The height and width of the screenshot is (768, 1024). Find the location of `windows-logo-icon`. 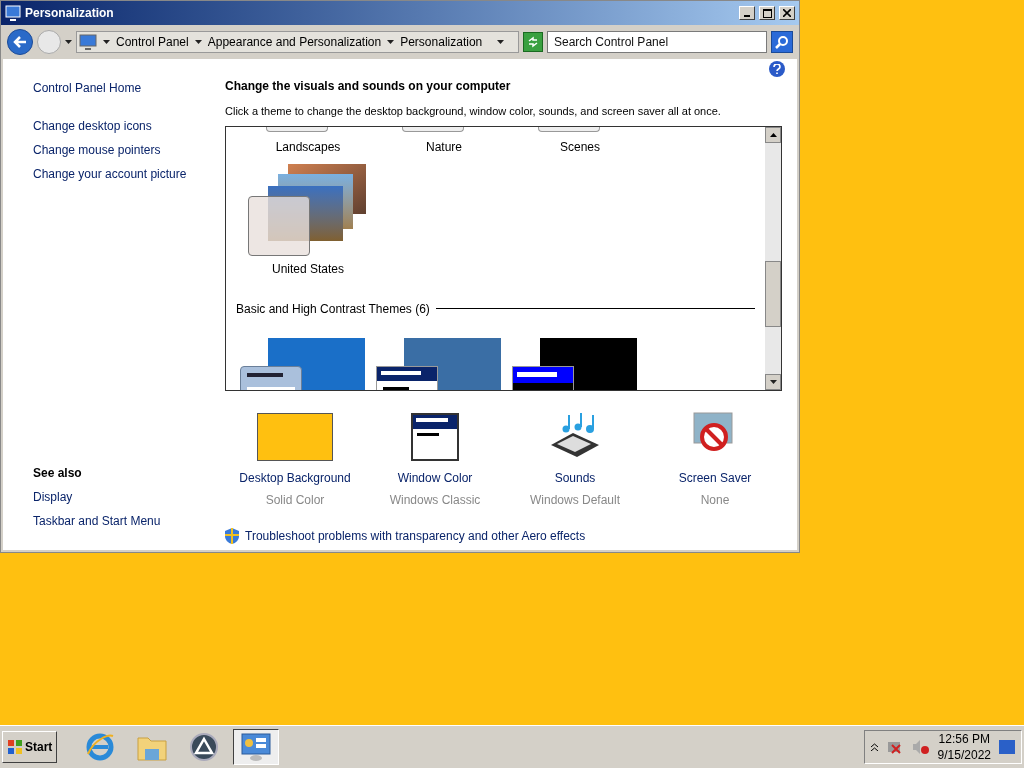

windows-logo-icon is located at coordinates (15, 747).